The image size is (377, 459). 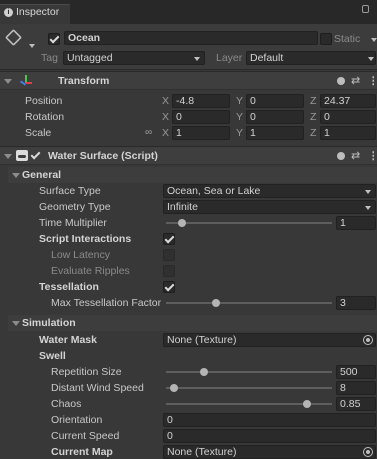 I want to click on distant-wind-speed-slider-track, so click(x=249, y=388).